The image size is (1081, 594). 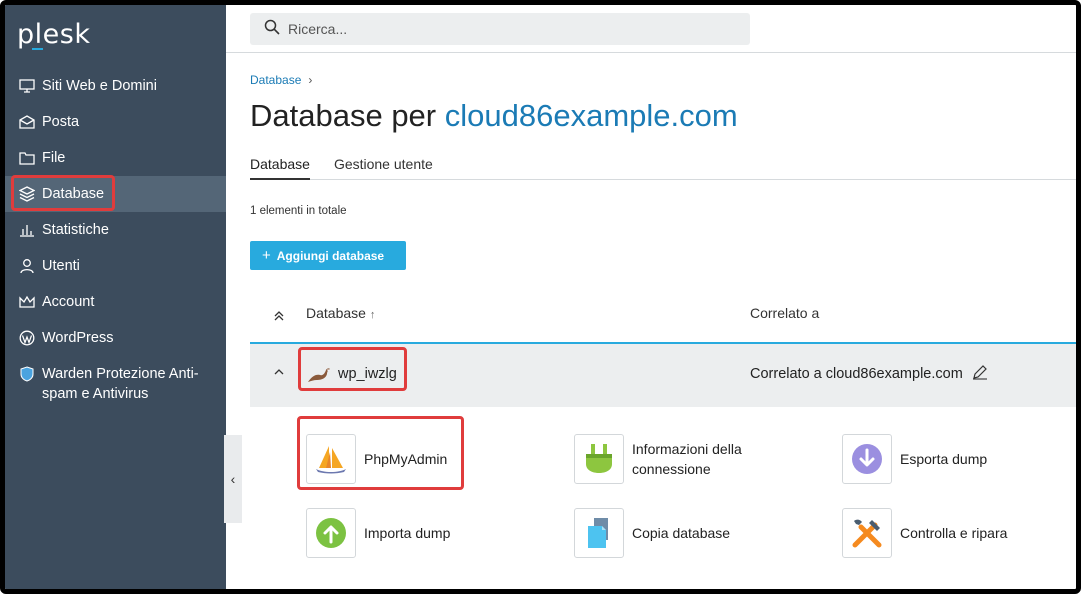 What do you see at coordinates (488, 29) in the screenshot?
I see `search-input` at bounding box center [488, 29].